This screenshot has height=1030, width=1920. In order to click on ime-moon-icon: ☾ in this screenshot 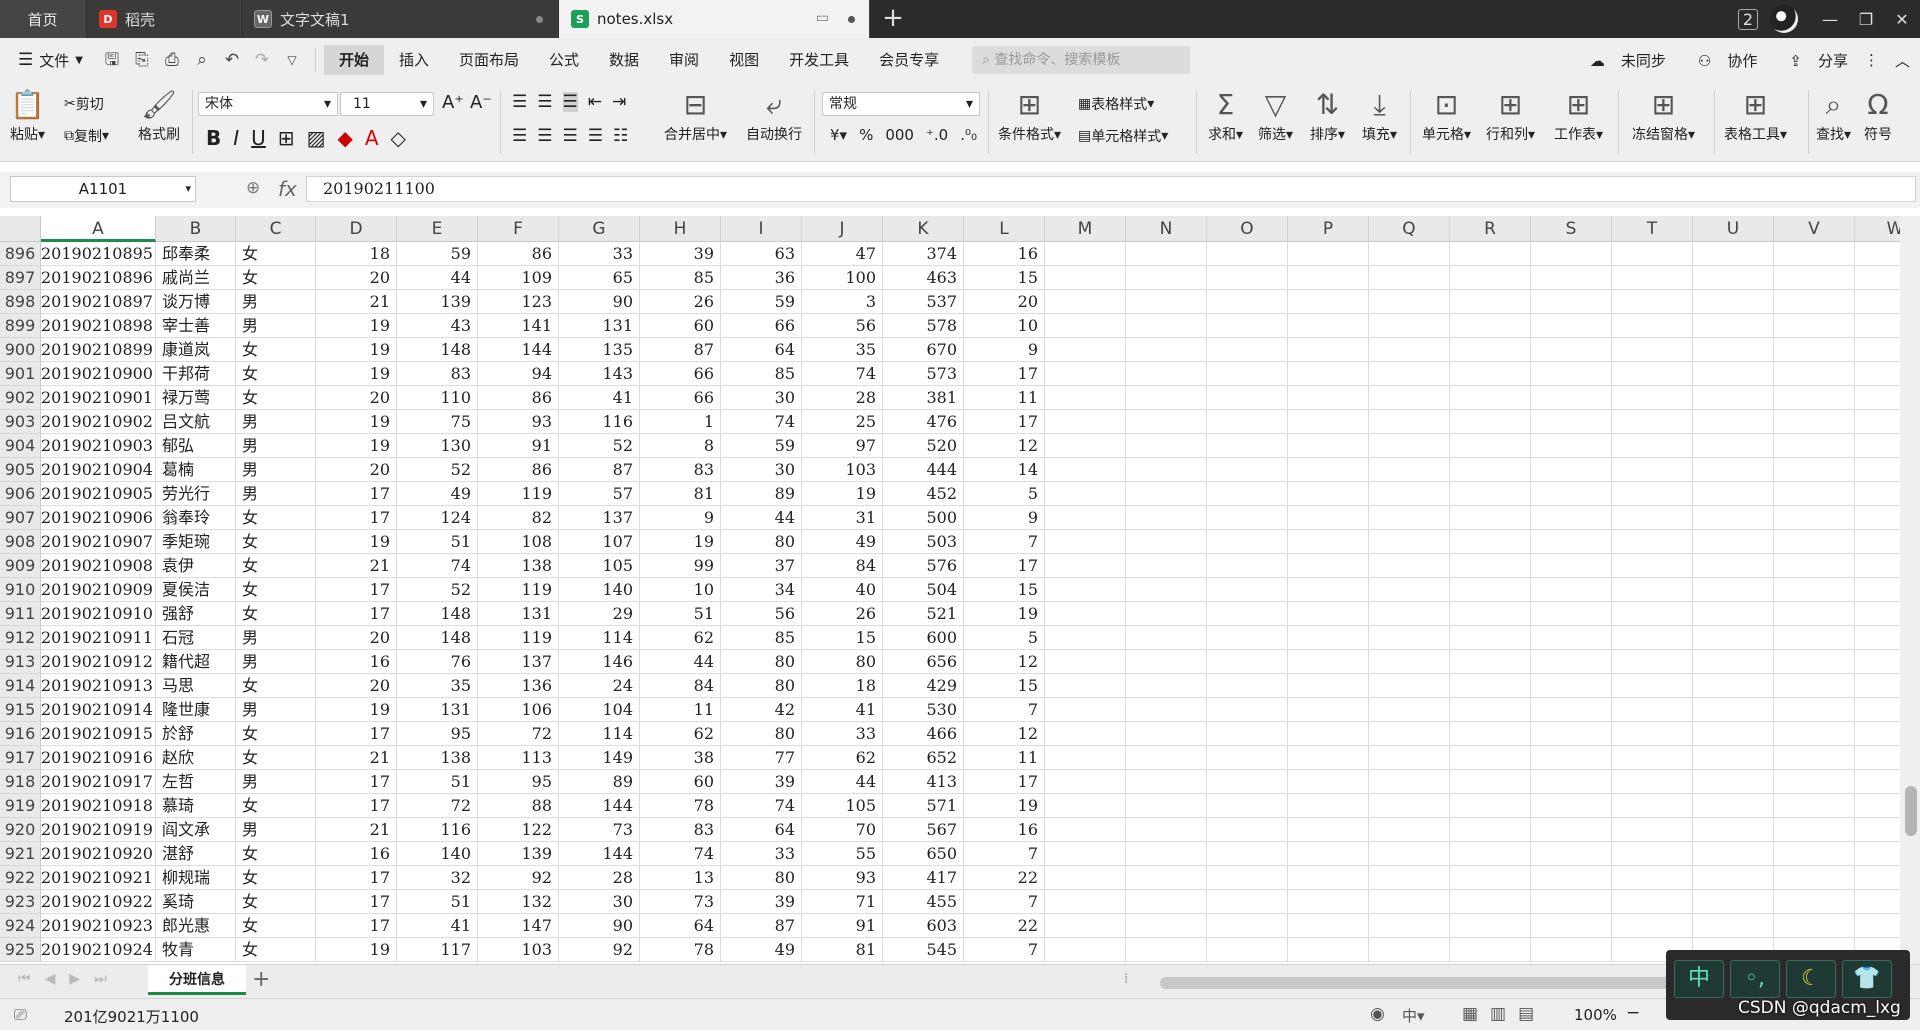, I will do `click(1811, 979)`.